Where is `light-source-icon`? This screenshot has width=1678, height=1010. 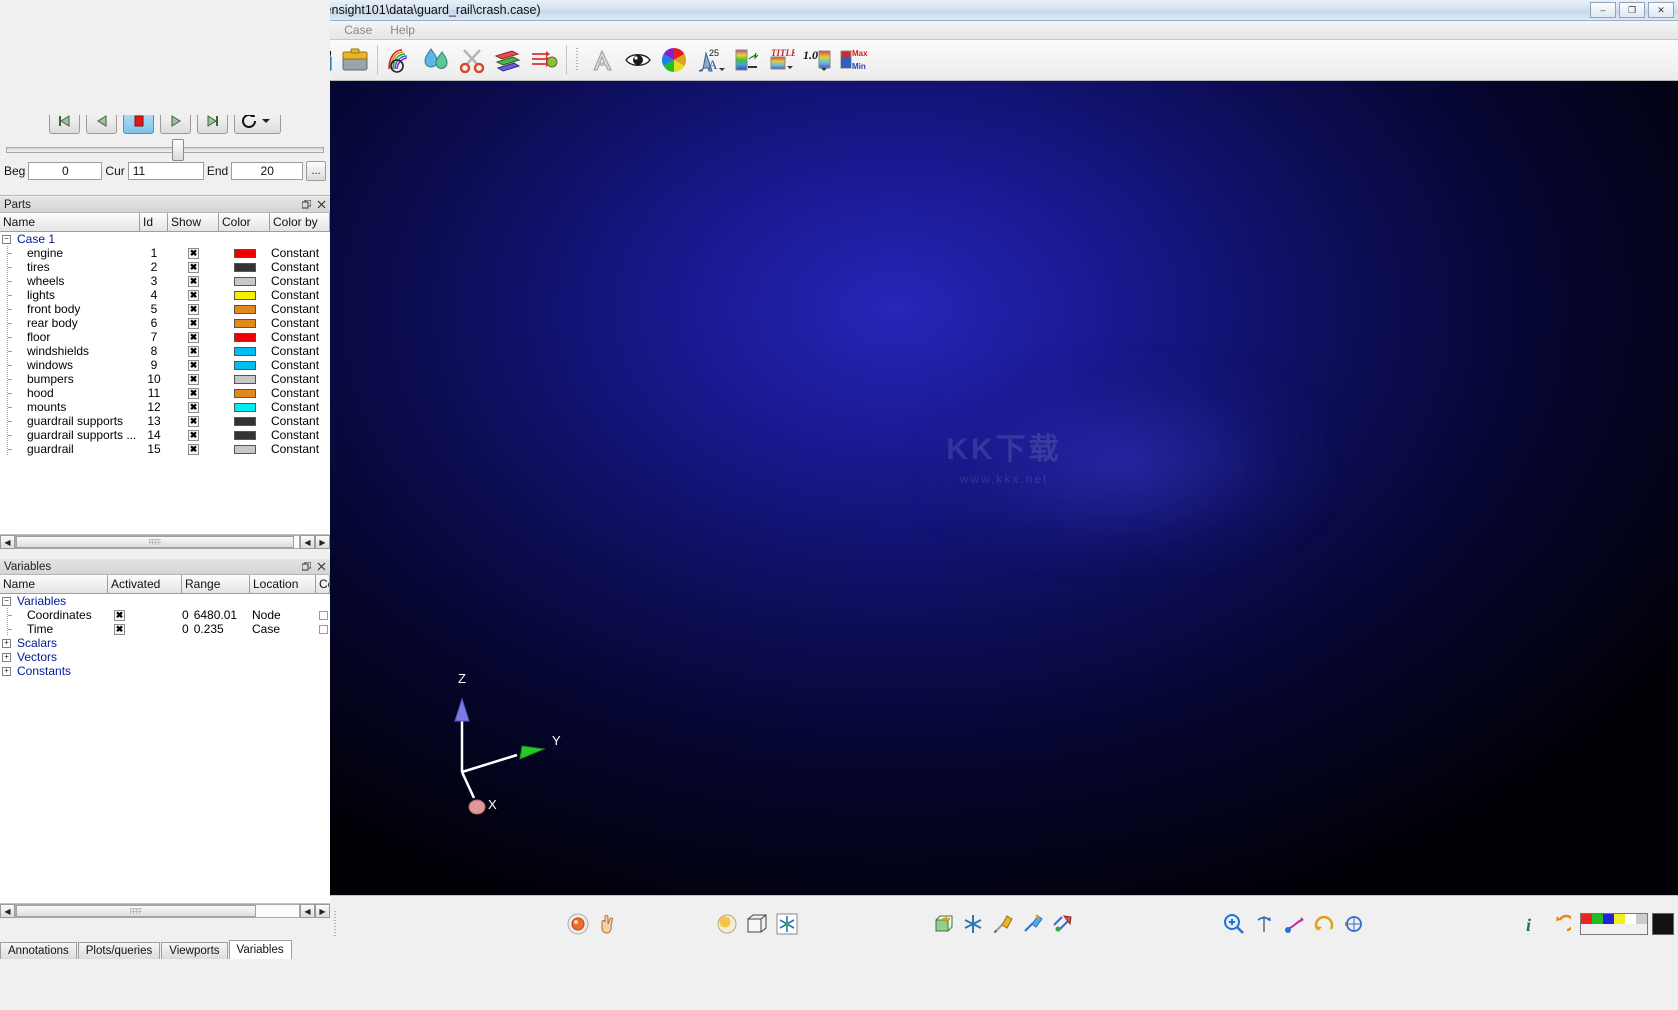 light-source-icon is located at coordinates (727, 924).